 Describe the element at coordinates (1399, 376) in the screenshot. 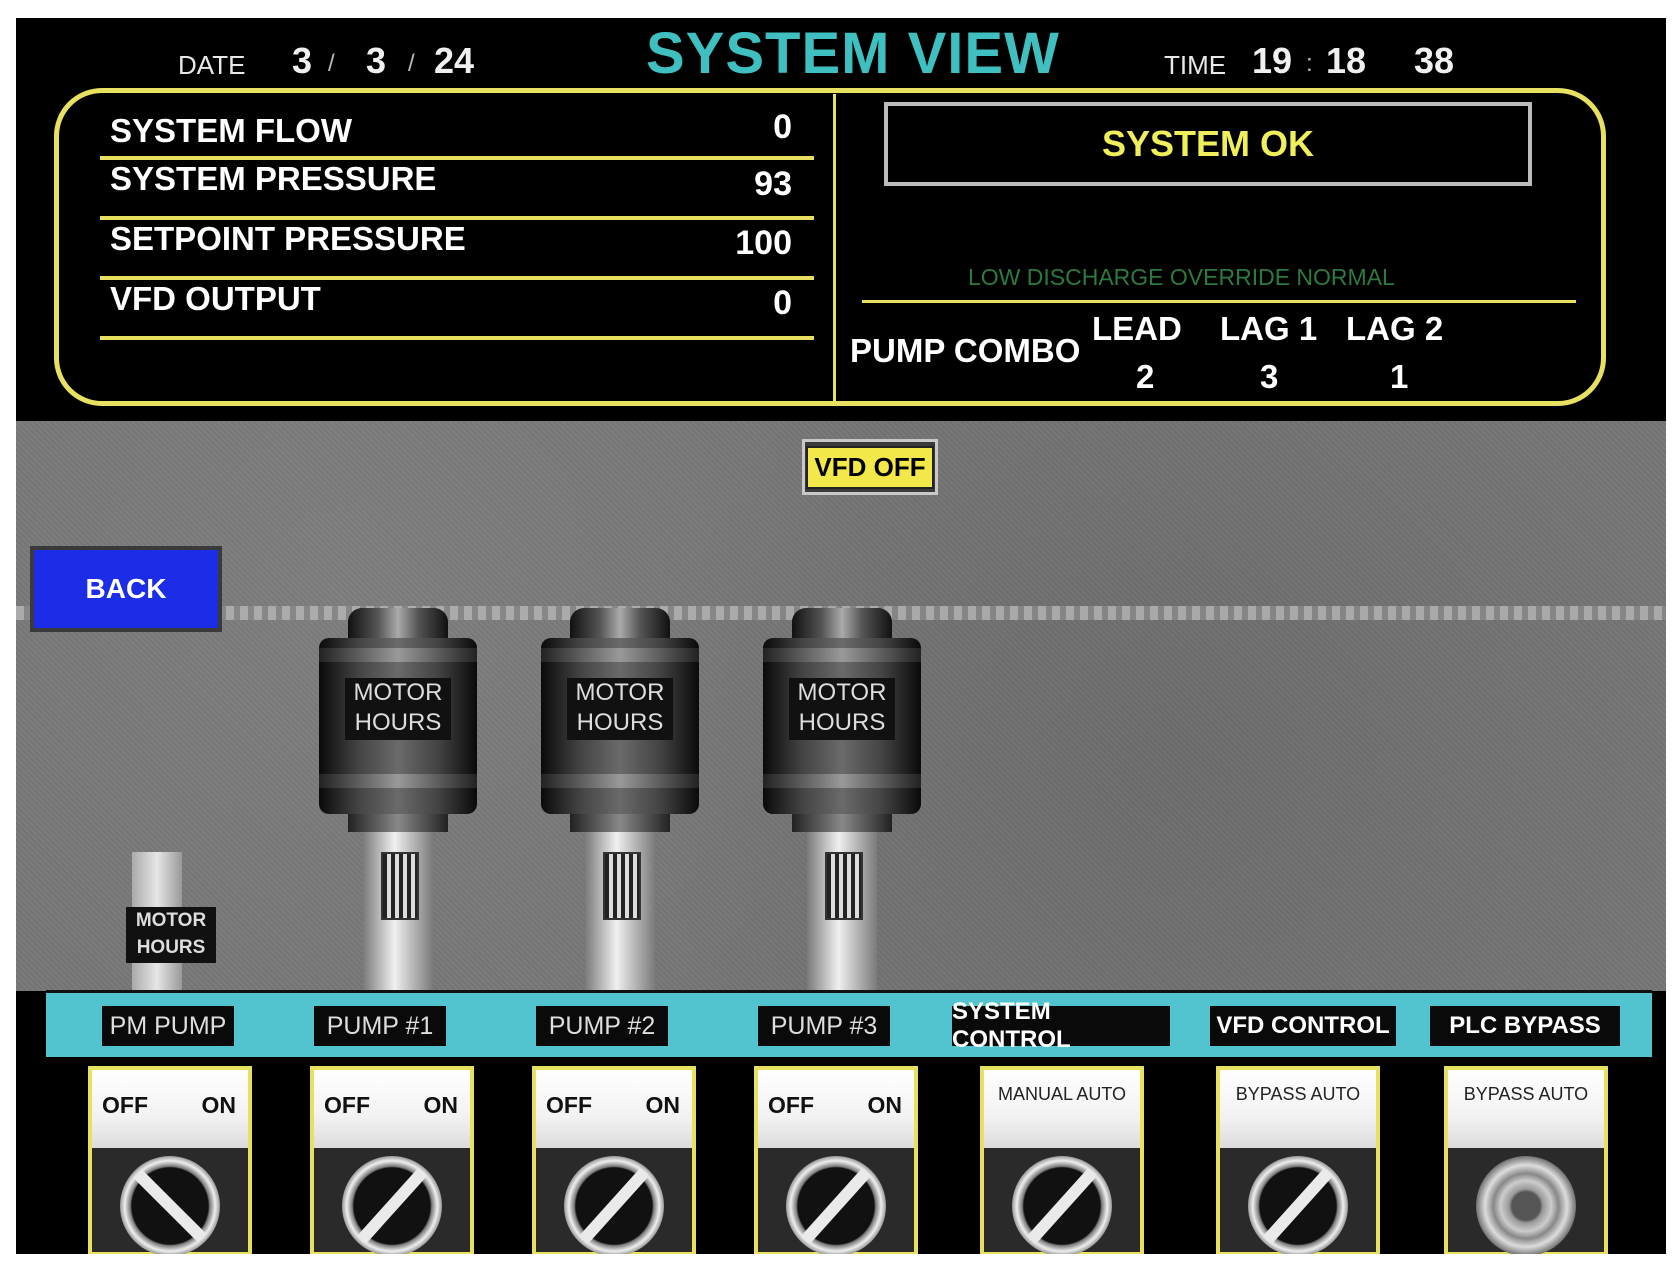

I see `combo-lag2-value: 1` at that location.